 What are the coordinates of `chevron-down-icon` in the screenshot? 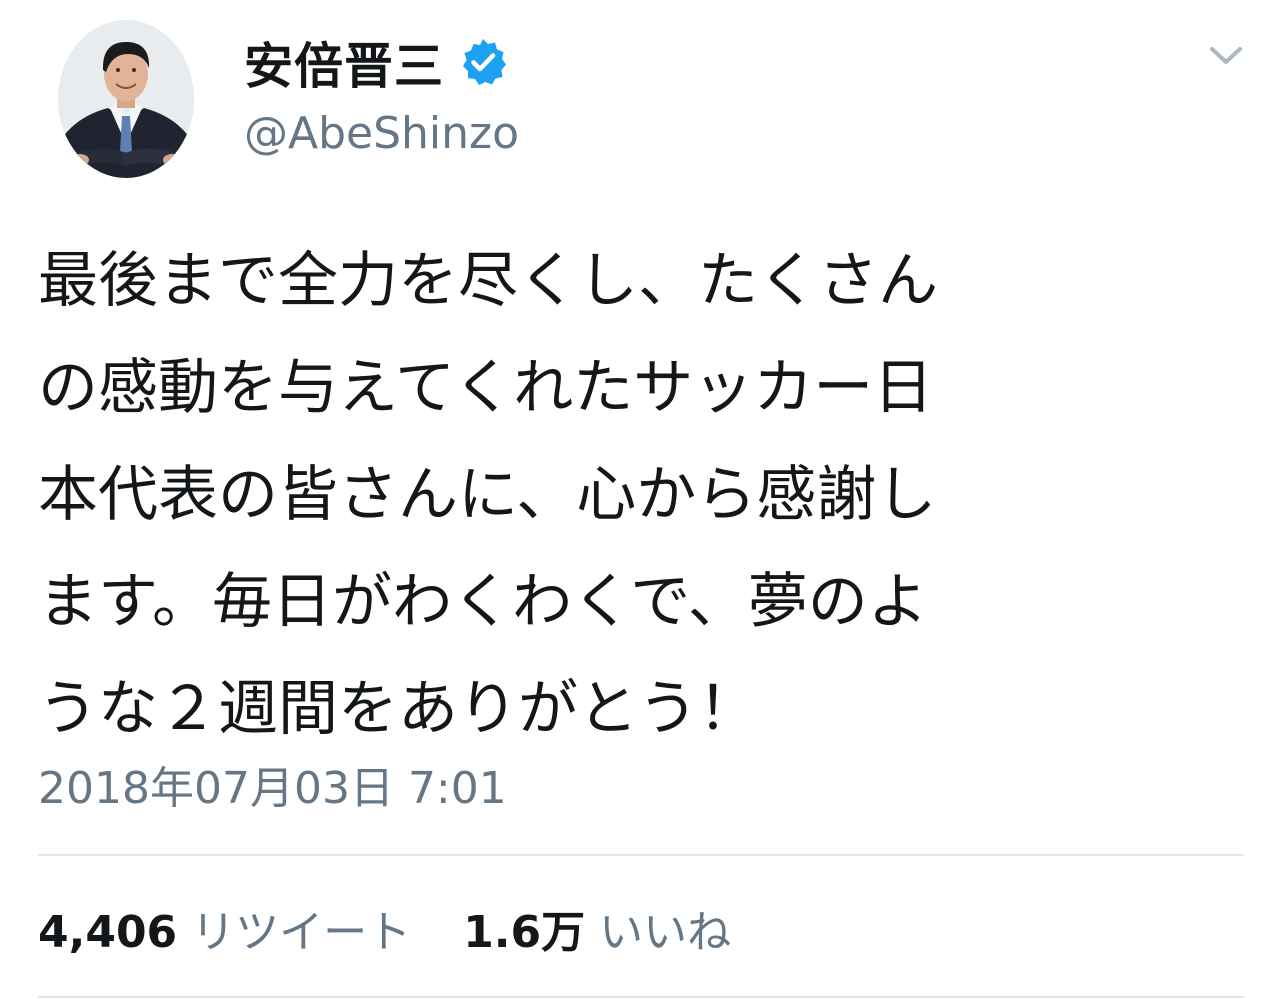 It's located at (1226, 55).